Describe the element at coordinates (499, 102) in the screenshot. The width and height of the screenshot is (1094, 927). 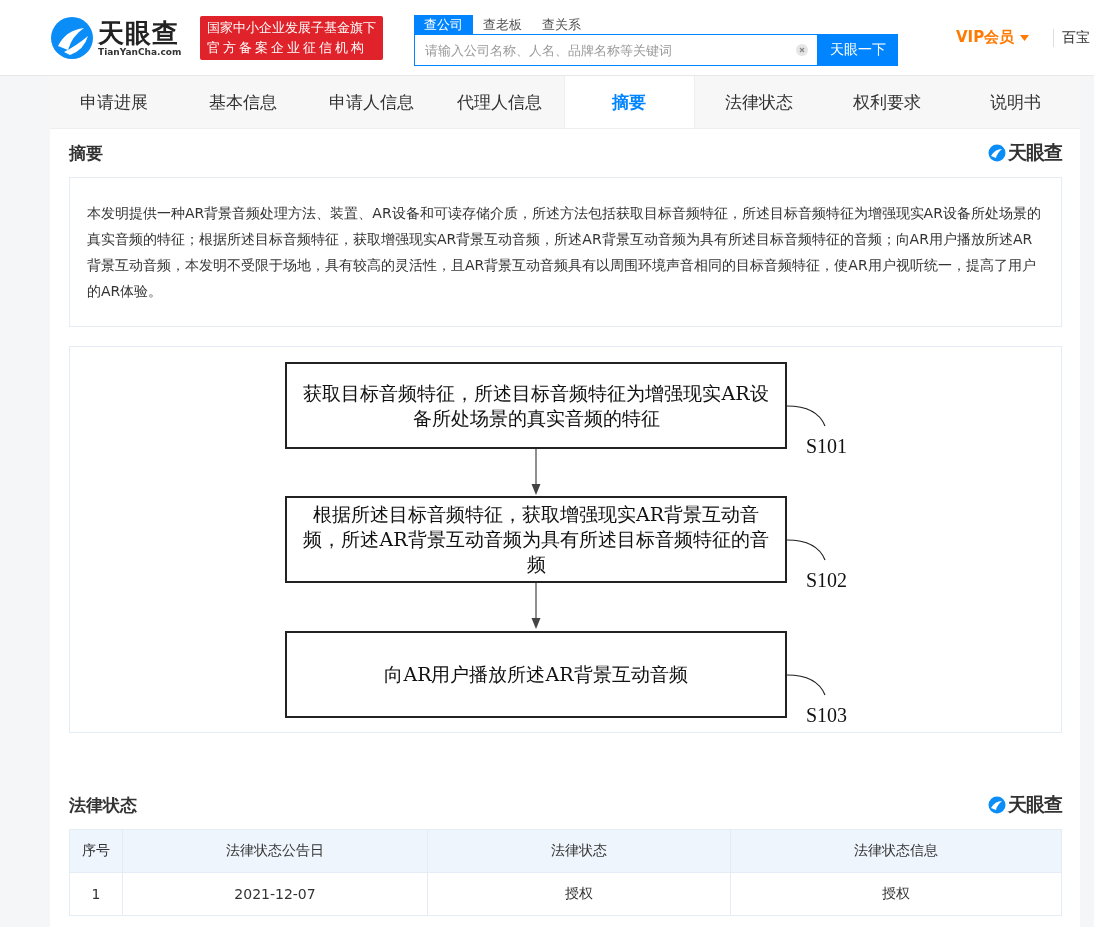
I see `tab: 代理人信息` at that location.